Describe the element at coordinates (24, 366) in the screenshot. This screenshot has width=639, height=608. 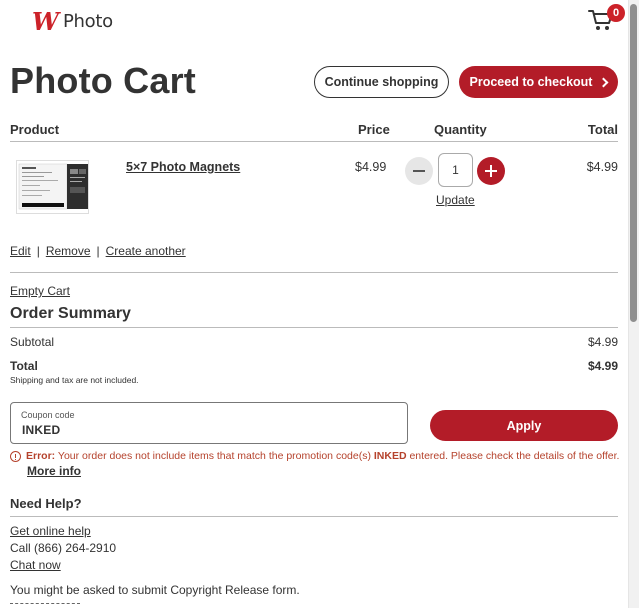
I see `total-label: Total` at that location.